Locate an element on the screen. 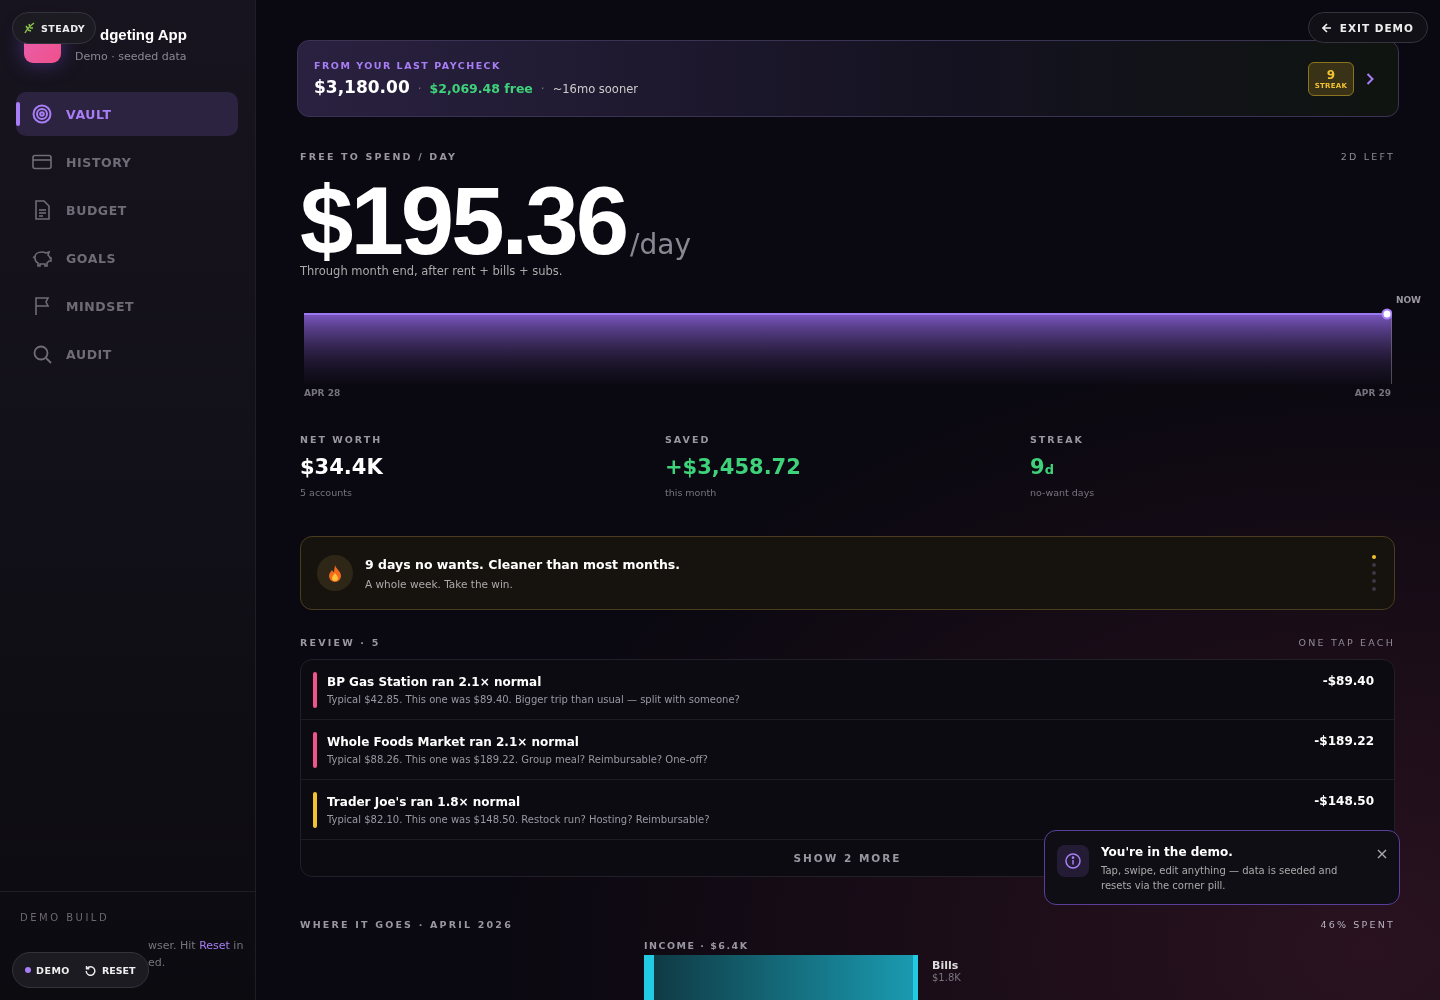  exit-demo-button: EXIT DEMO is located at coordinates (1367, 27).